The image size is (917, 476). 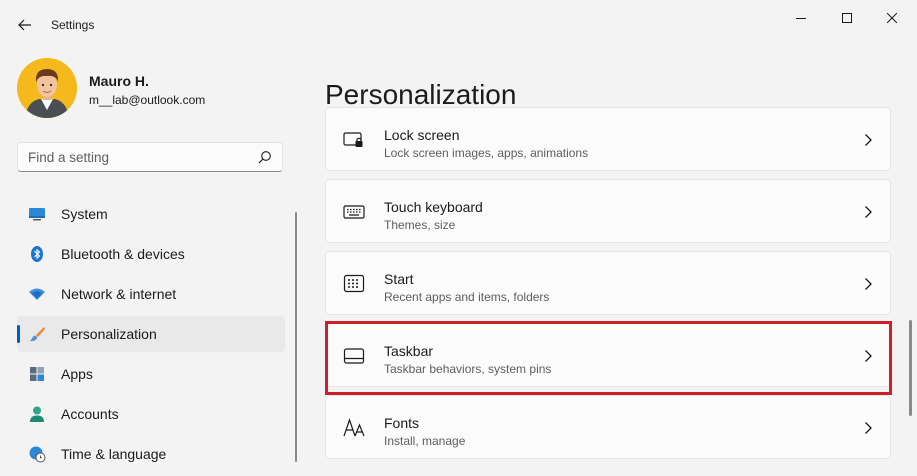 What do you see at coordinates (354, 356) in the screenshot?
I see `taskbar-icon` at bounding box center [354, 356].